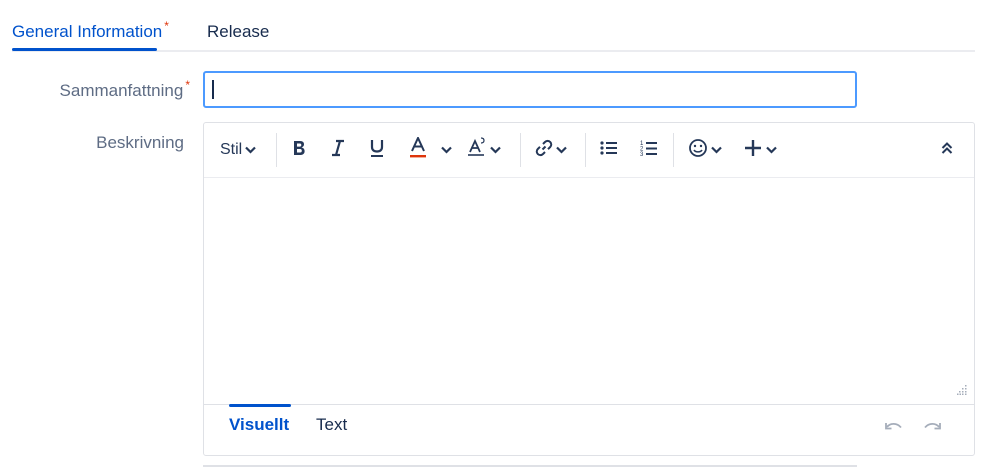 This screenshot has height=469, width=999. I want to click on link-icon, so click(544, 150).